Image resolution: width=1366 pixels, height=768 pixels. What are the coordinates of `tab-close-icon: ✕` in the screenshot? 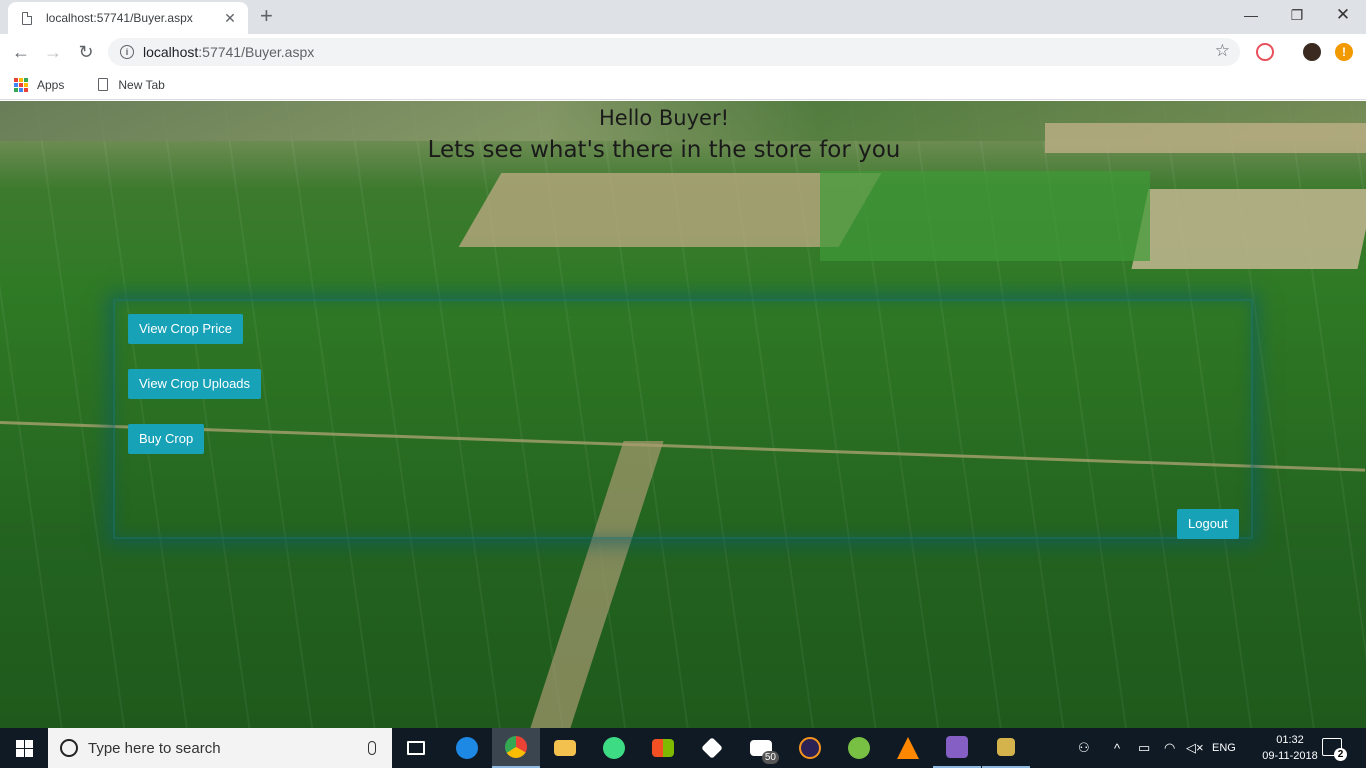 It's located at (230, 18).